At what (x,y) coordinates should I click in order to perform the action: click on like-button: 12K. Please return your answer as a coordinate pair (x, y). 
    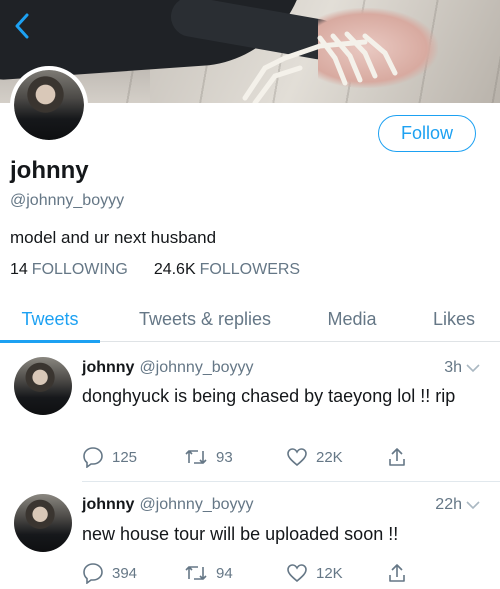
    Looking at the image, I should click on (314, 573).